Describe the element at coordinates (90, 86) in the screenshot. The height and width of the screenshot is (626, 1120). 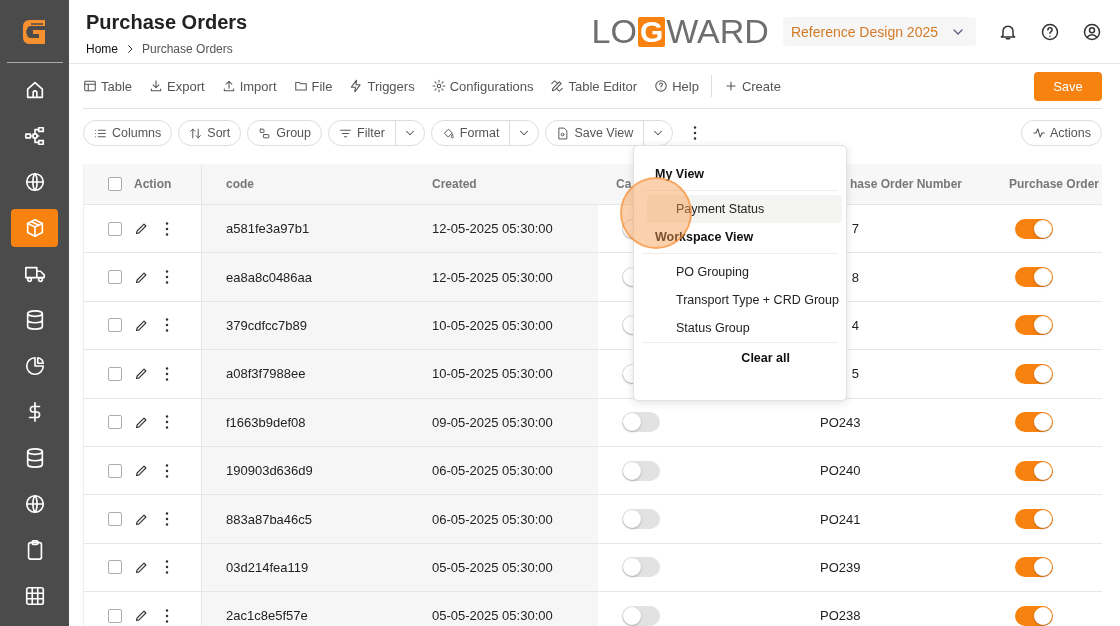
I see `table-icon` at that location.